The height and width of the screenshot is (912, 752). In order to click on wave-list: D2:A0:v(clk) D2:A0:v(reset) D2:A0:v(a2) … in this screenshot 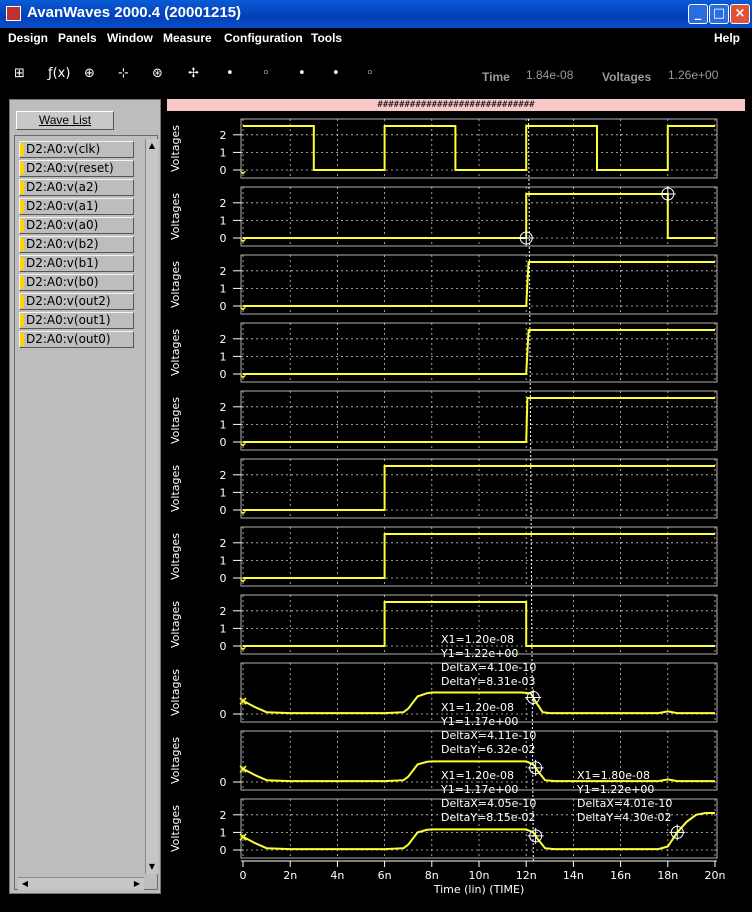, I will do `click(76, 245)`.